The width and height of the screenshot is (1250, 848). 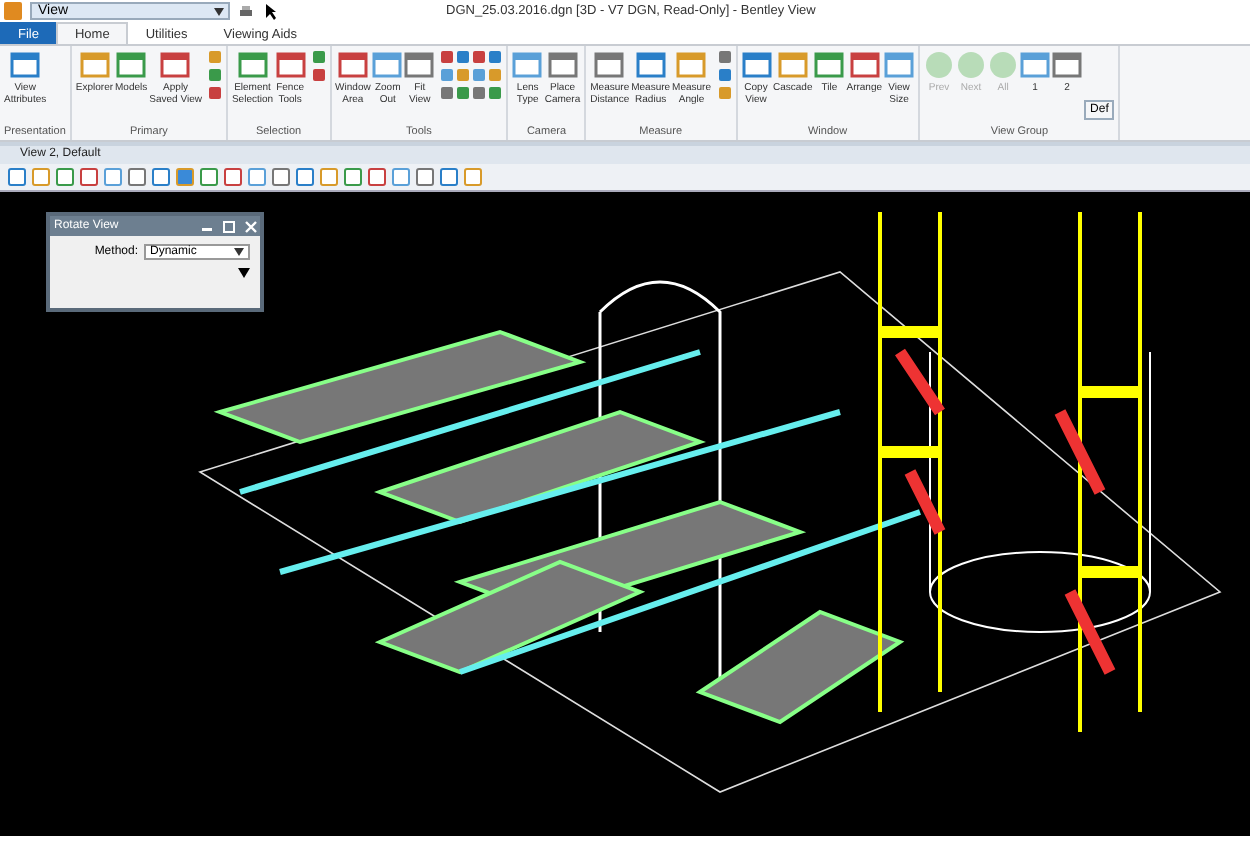 I want to click on maximize-icon, so click(x=229, y=226).